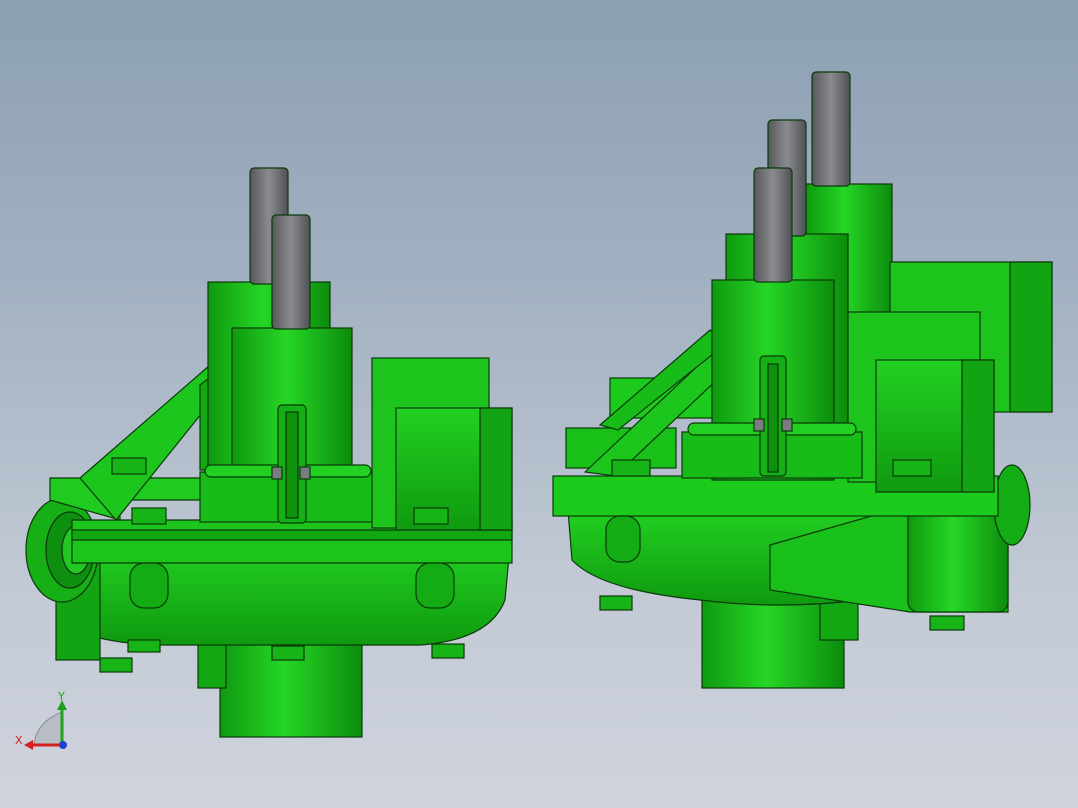  What do you see at coordinates (41, 720) in the screenshot?
I see `reference-triad: Y X` at bounding box center [41, 720].